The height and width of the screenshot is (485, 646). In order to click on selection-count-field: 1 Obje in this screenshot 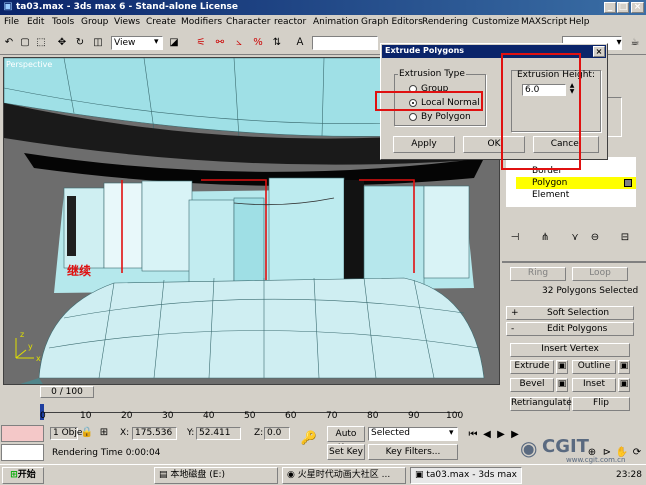, I will do `click(66, 433)`.